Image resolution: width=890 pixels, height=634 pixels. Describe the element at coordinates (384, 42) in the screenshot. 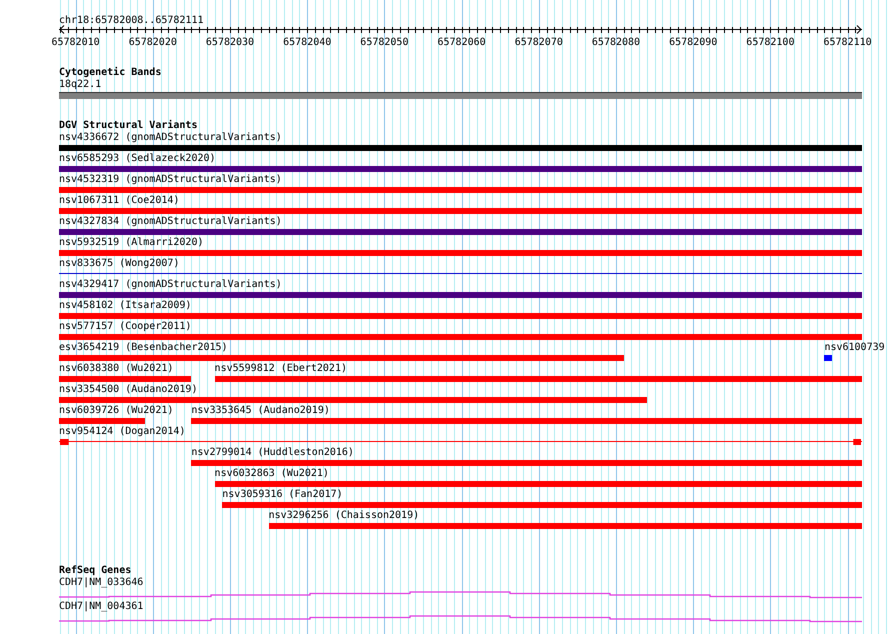

I see `tick-label: 65782050` at that location.